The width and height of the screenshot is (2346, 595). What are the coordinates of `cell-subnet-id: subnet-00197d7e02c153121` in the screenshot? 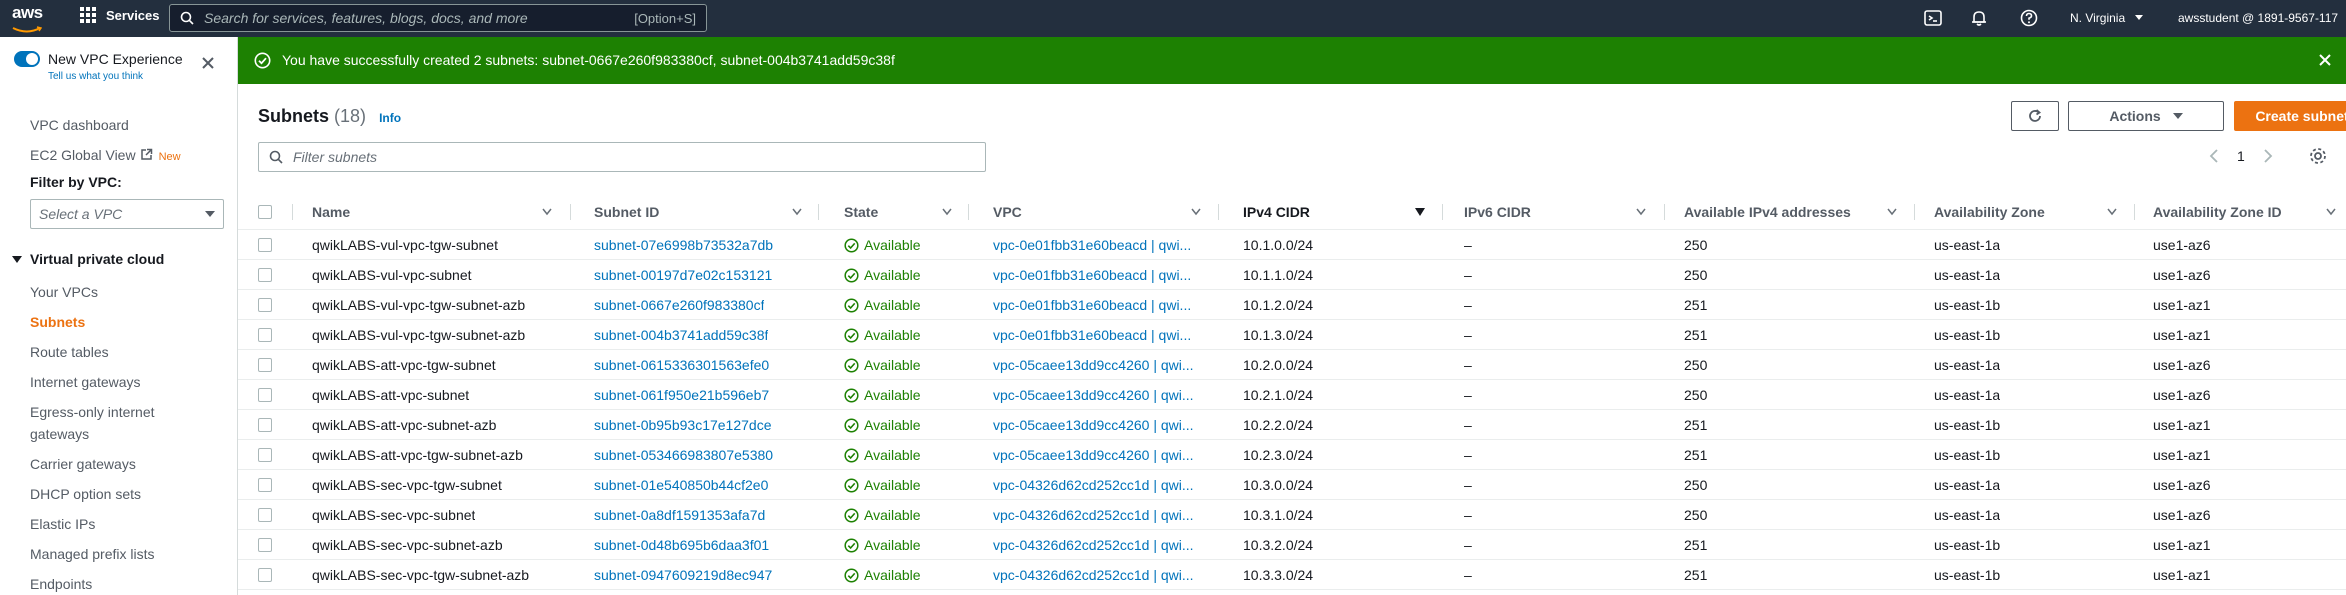 It's located at (683, 275).